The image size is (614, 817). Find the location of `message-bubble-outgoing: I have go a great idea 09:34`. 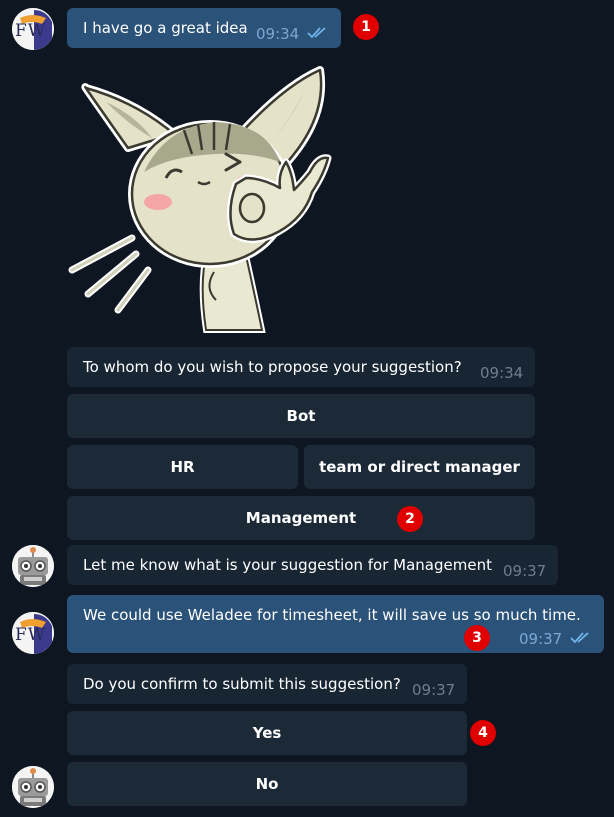

message-bubble-outgoing: I have go a great idea 09:34 is located at coordinates (204, 28).